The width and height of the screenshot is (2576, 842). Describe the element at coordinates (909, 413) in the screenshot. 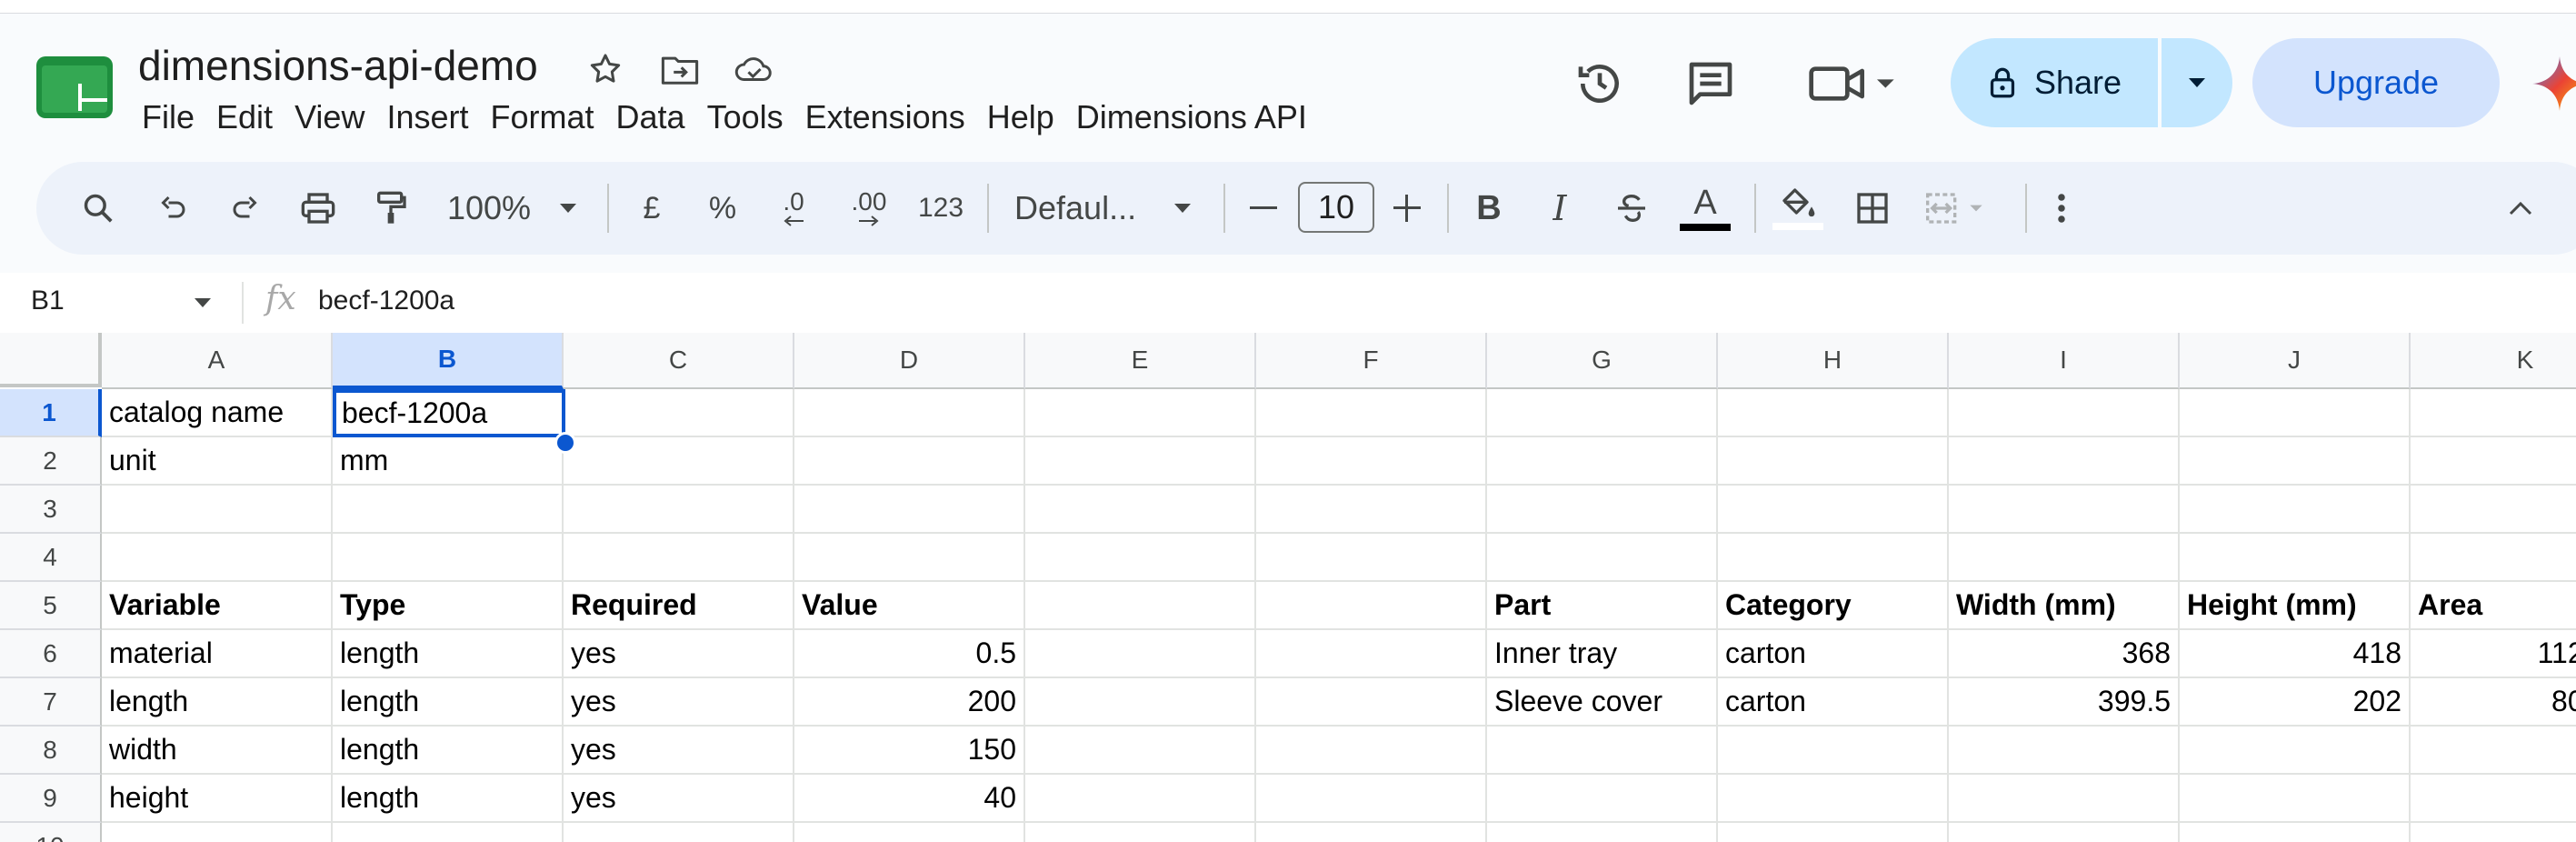

I see `cell-d1` at that location.